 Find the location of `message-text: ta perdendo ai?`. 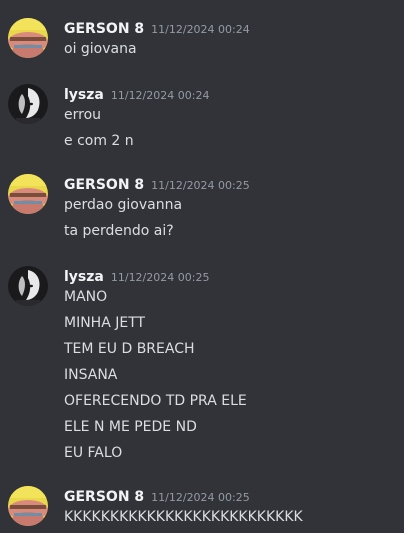

message-text: ta perdendo ai? is located at coordinates (119, 231).